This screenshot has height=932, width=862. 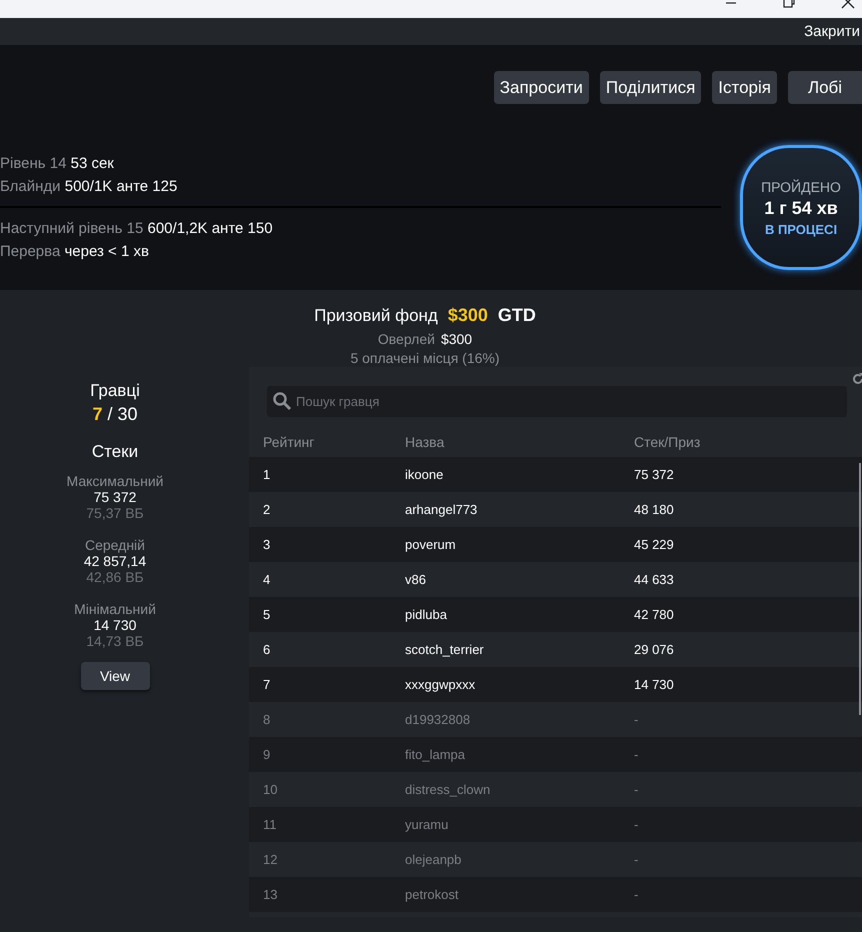 What do you see at coordinates (541, 87) in the screenshot?
I see `invite-button: Запросити` at bounding box center [541, 87].